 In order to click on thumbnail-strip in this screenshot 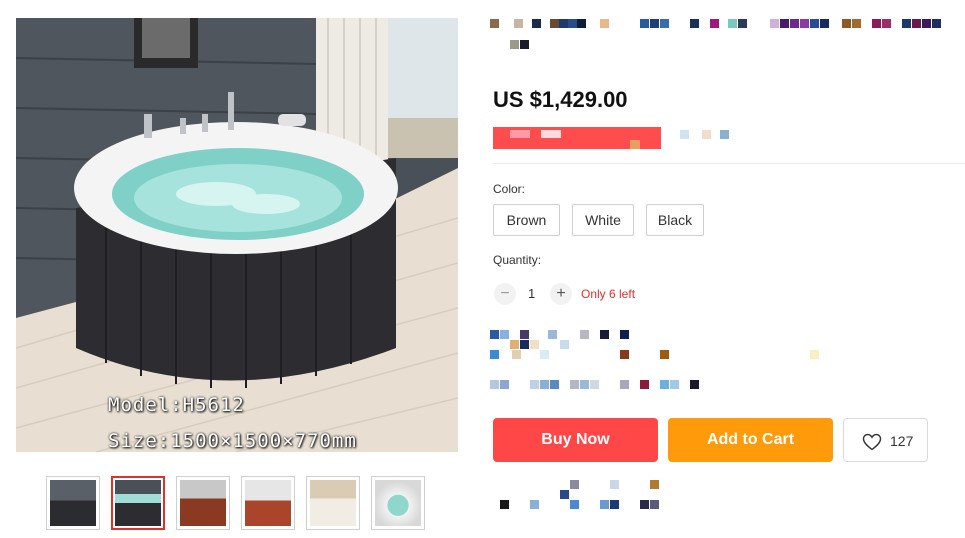, I will do `click(246, 503)`.